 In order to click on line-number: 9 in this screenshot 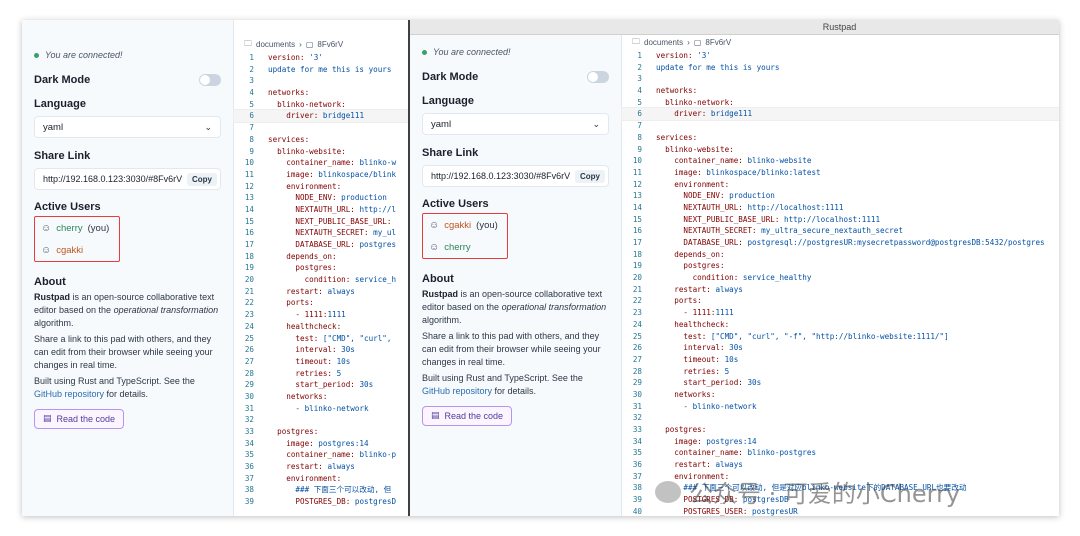, I will do `click(639, 149)`.